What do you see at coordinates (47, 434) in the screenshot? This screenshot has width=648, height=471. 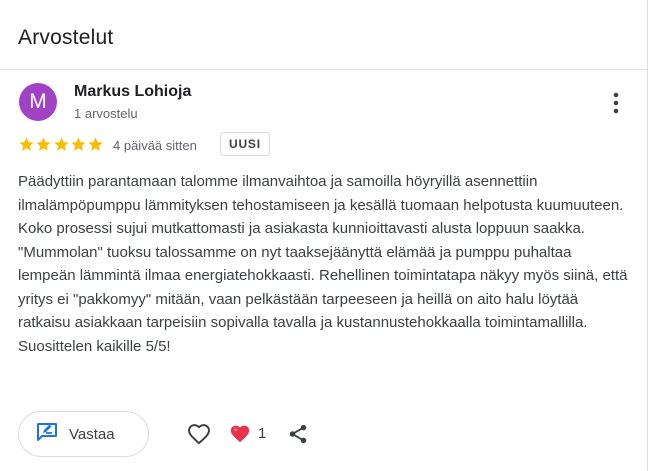 I see `reply-edit-icon` at bounding box center [47, 434].